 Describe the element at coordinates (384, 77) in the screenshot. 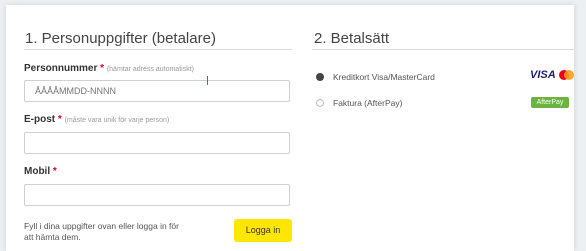

I see `credit-card-option-label: Kreditkort Visa/MasterCard` at that location.